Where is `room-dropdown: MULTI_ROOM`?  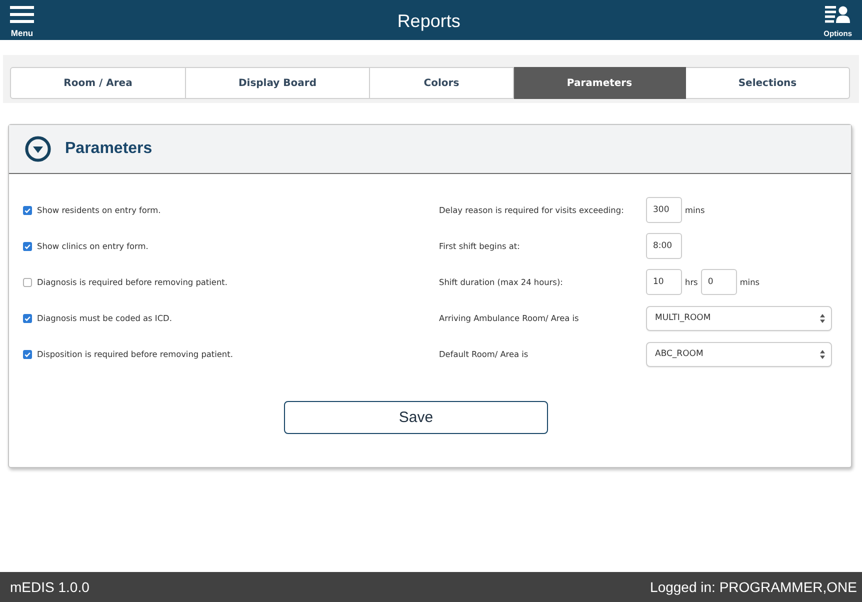
room-dropdown: MULTI_ROOM is located at coordinates (739, 318).